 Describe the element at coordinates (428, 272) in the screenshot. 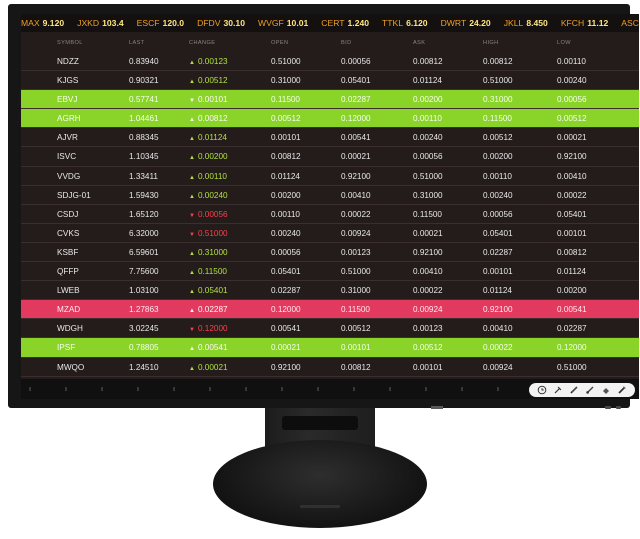

I see `ask-cell: 0.00410` at that location.